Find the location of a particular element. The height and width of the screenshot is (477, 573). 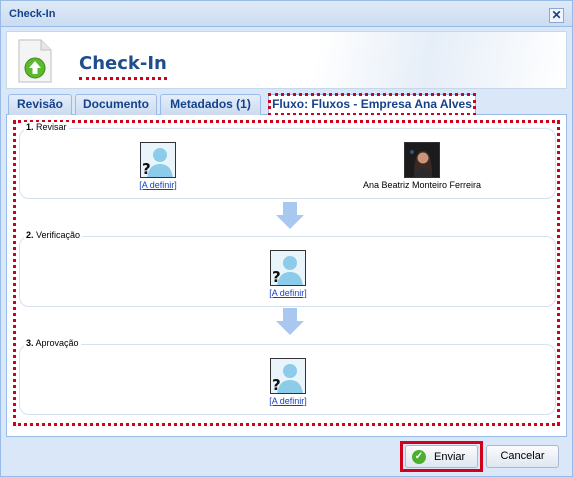

dialog-titlebar: Check-In ✕ is located at coordinates (286, 14).